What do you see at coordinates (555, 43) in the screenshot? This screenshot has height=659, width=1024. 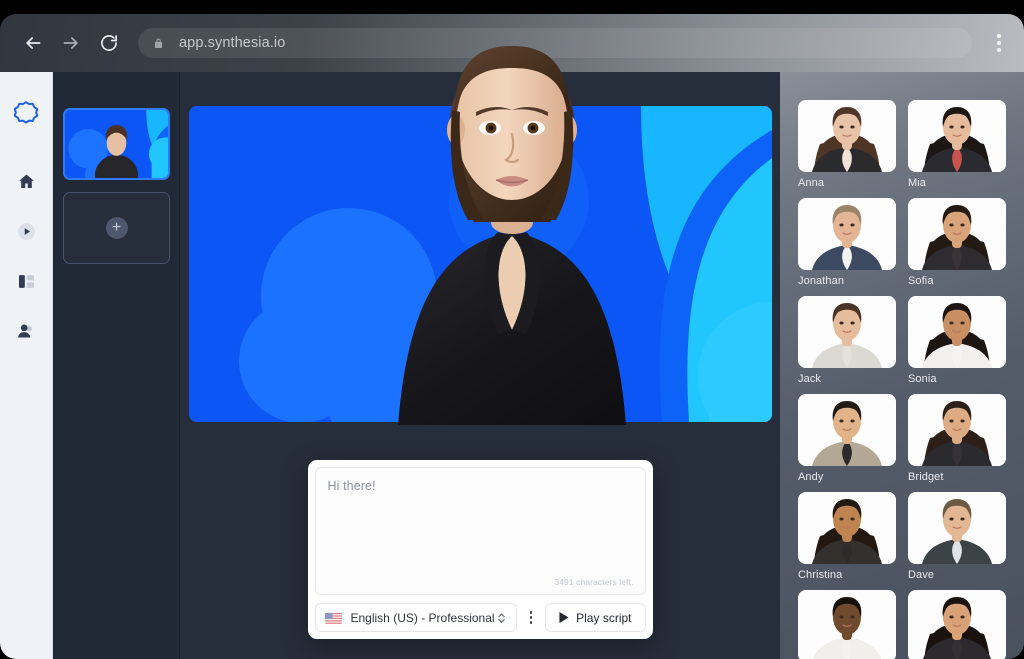 I see `address-bar: app.synthesia.io` at bounding box center [555, 43].